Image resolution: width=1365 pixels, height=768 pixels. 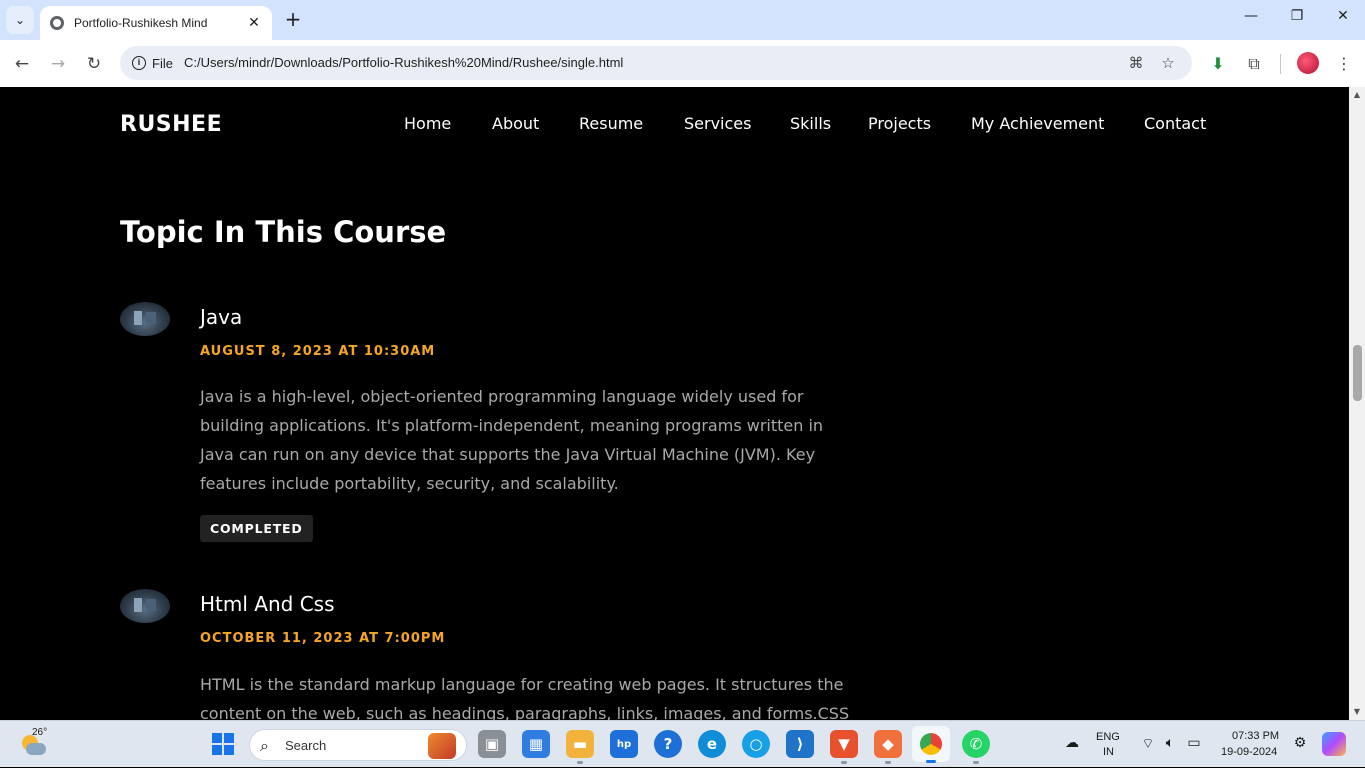 I want to click on app-icon: ◆, so click(x=888, y=747).